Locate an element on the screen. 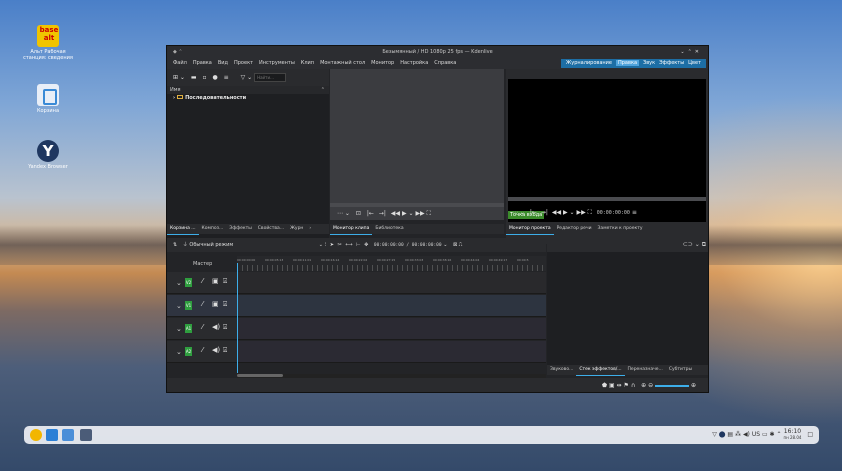  marker-icon: ⚑ is located at coordinates (626, 385).